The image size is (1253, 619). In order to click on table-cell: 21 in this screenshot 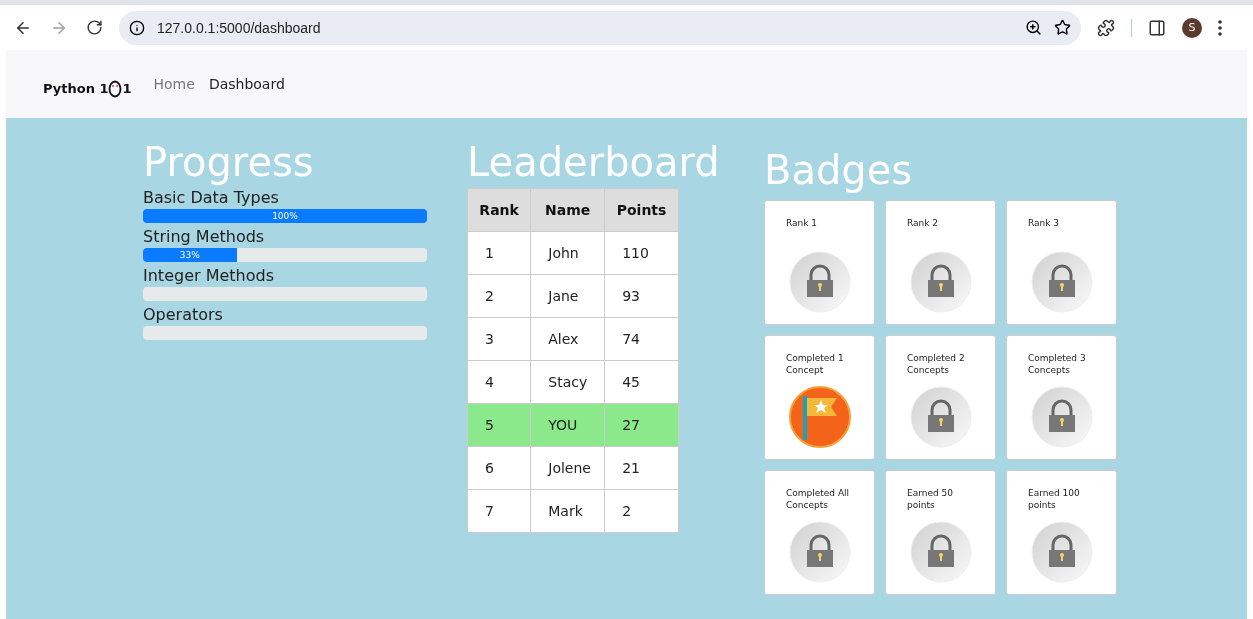, I will do `click(641, 468)`.